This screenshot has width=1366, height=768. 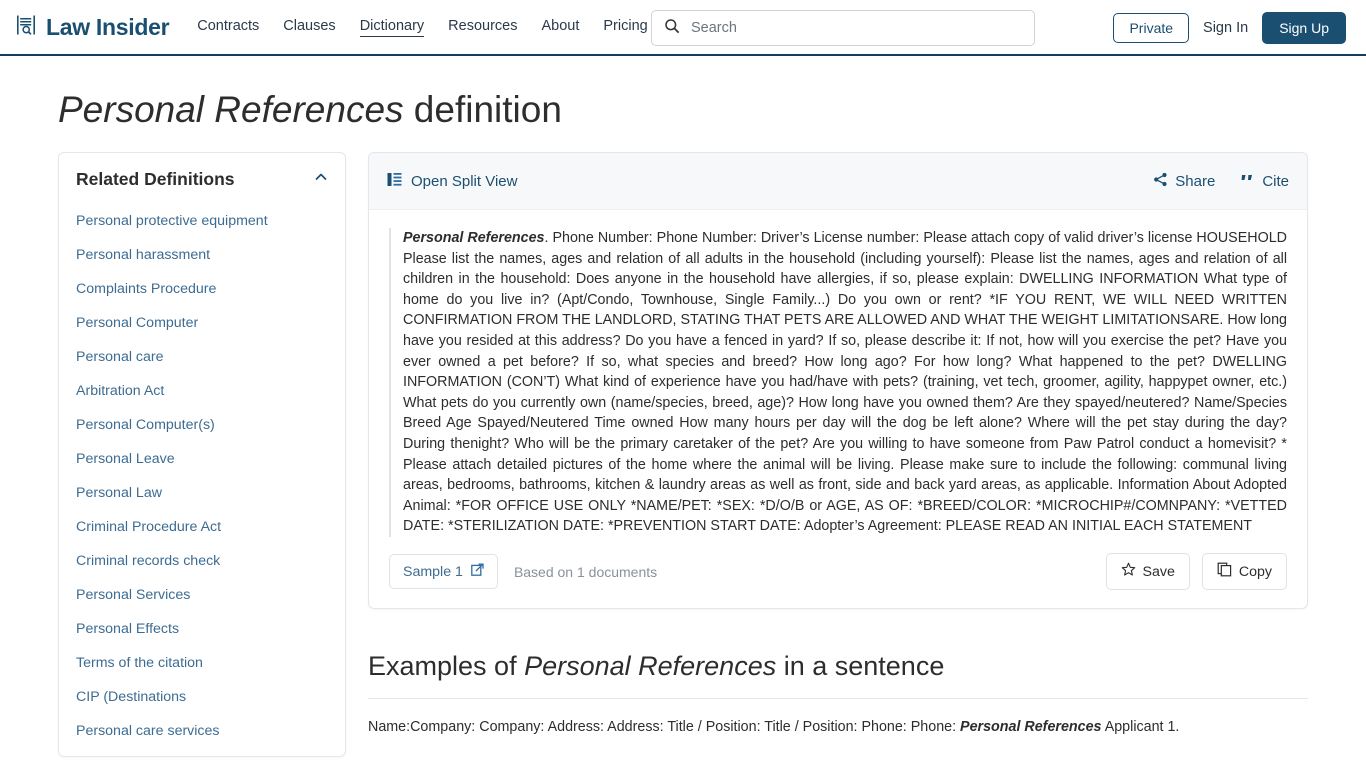 I want to click on list-item: Arbitration Act, so click(x=202, y=391).